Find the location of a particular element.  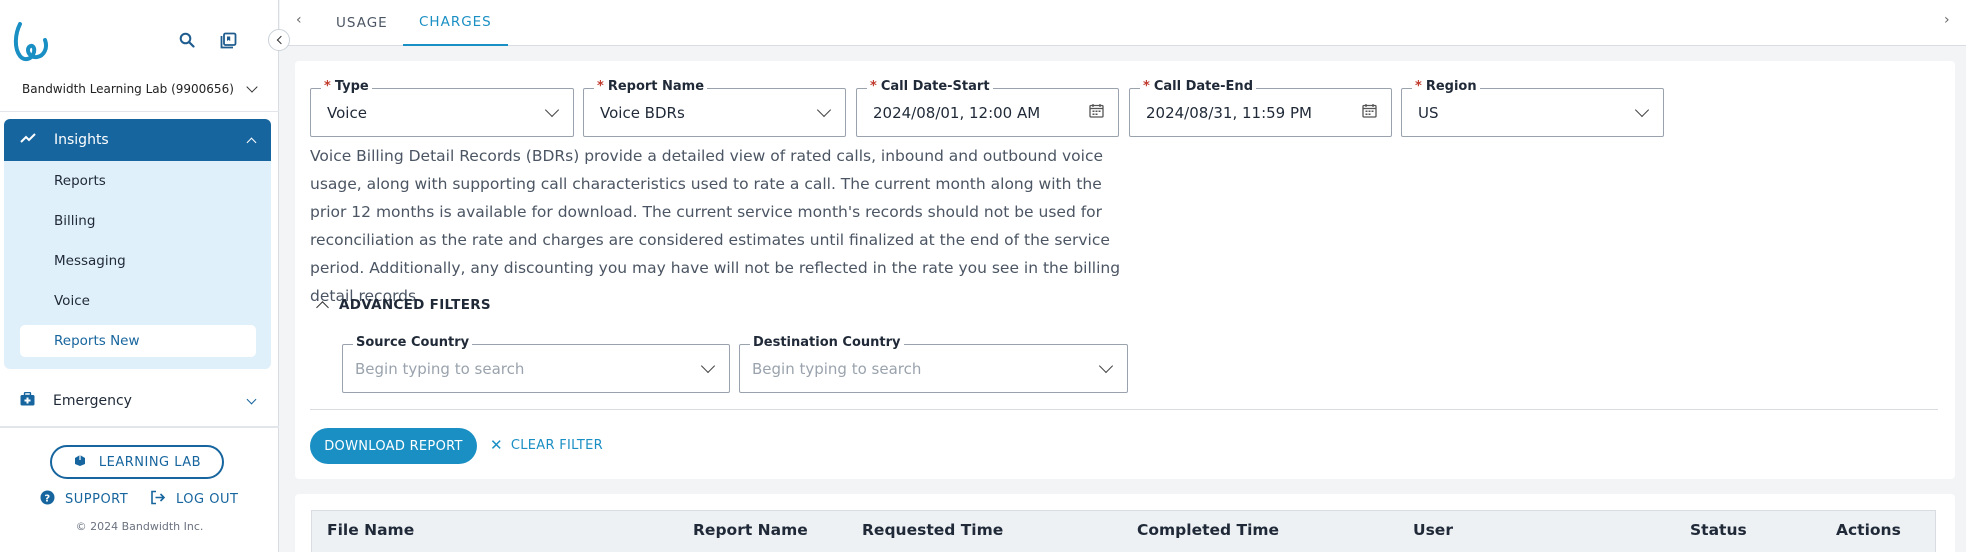

search-icon is located at coordinates (187, 40).